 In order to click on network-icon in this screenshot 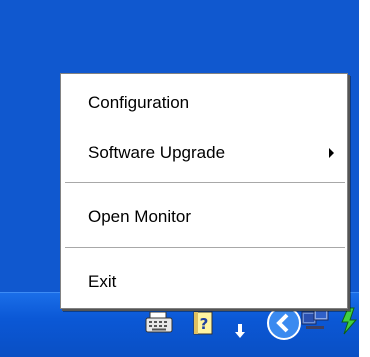, I will do `click(316, 321)`.